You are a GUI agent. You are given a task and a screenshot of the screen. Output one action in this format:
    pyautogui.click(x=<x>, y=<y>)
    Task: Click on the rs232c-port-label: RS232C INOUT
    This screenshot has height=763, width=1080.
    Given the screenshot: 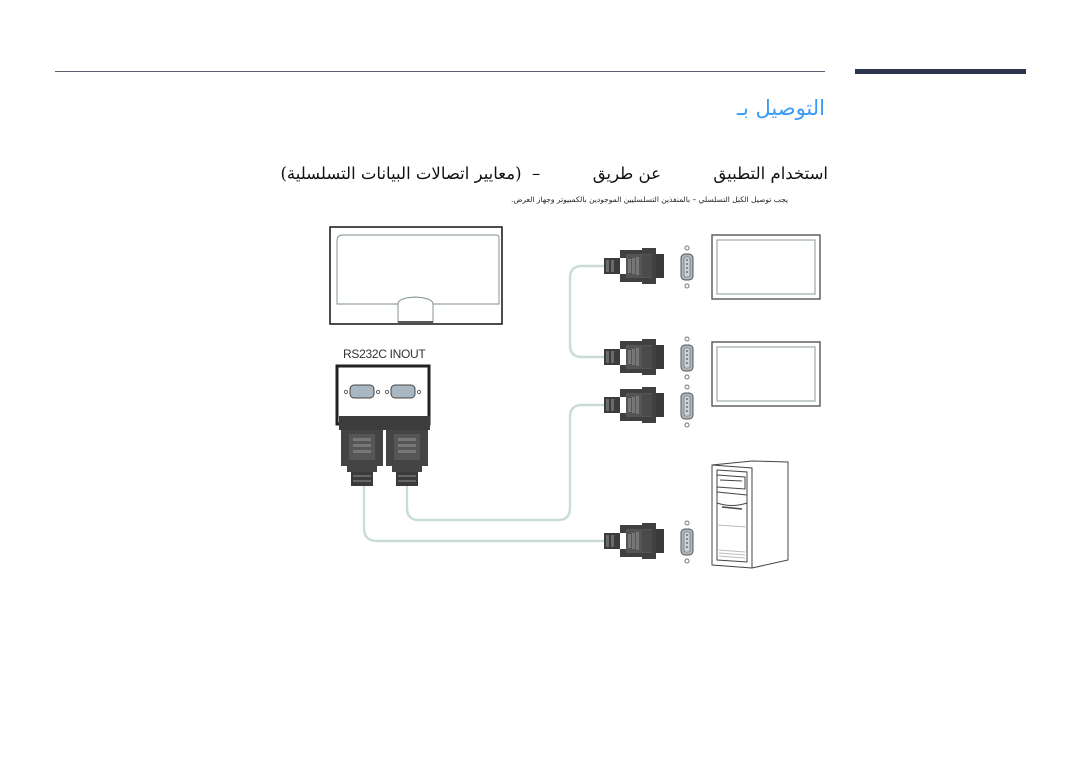 What is the action you would take?
    pyautogui.click(x=384, y=354)
    